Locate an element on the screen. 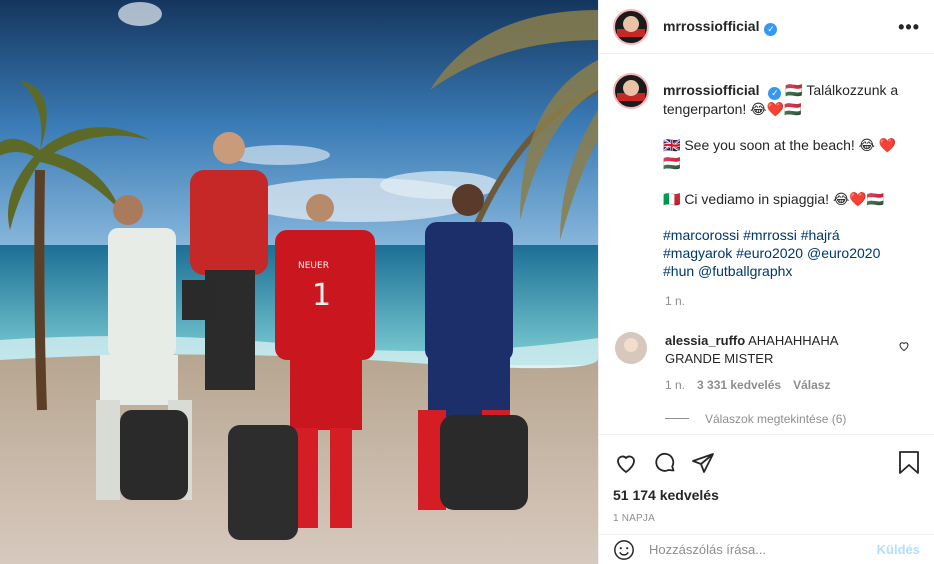 The height and width of the screenshot is (564, 934). action-icons is located at coordinates (766, 463).